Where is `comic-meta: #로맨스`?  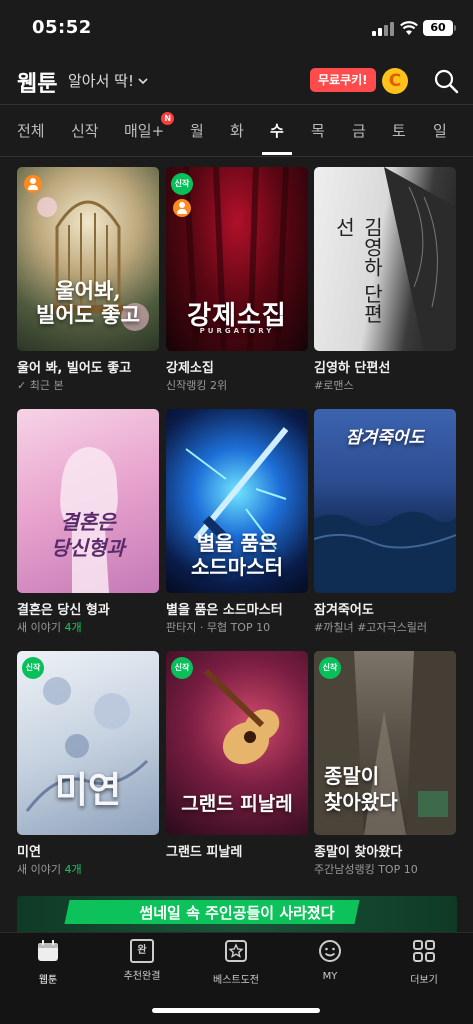 comic-meta: #로맨스 is located at coordinates (334, 385).